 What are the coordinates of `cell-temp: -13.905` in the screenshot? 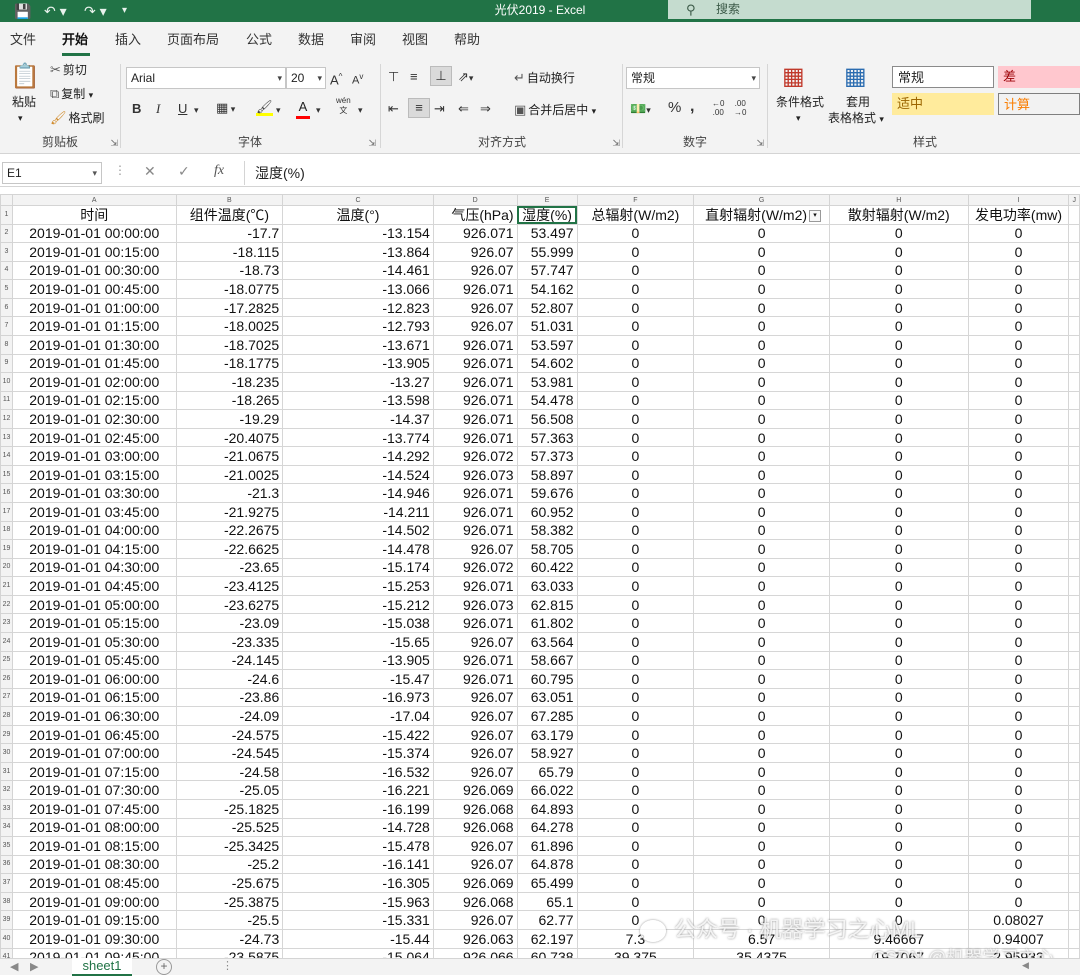 It's located at (358, 363).